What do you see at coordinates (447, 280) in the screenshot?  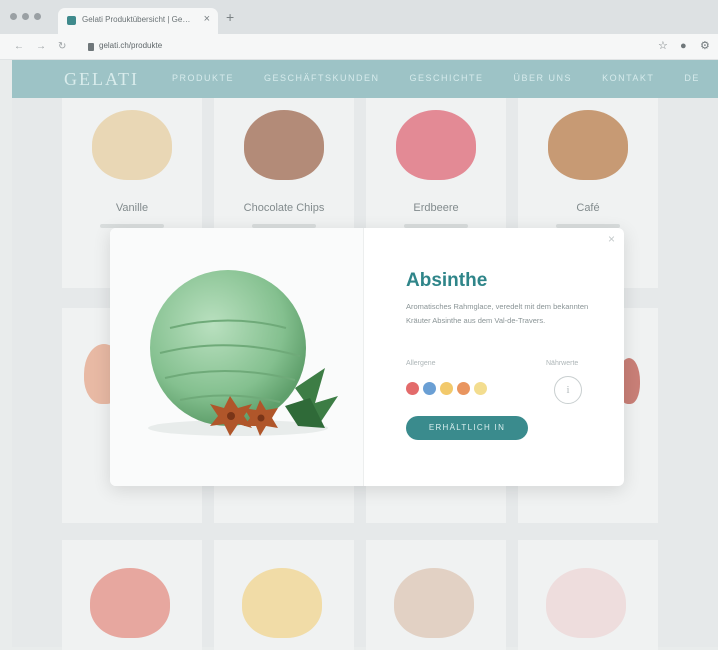 I see `flavor-title: Absinthe` at bounding box center [447, 280].